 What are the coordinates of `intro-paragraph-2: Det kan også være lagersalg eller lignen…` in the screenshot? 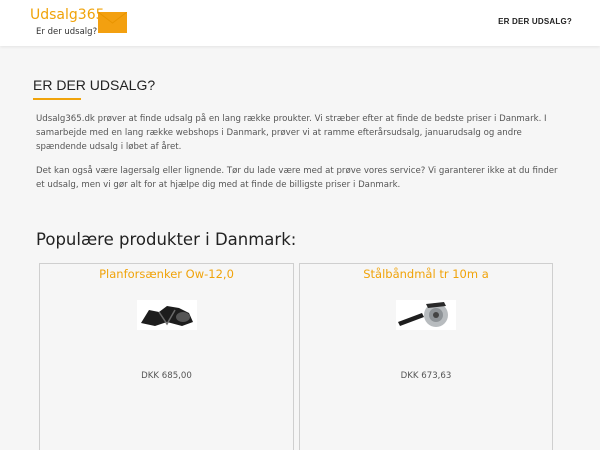 It's located at (297, 178).